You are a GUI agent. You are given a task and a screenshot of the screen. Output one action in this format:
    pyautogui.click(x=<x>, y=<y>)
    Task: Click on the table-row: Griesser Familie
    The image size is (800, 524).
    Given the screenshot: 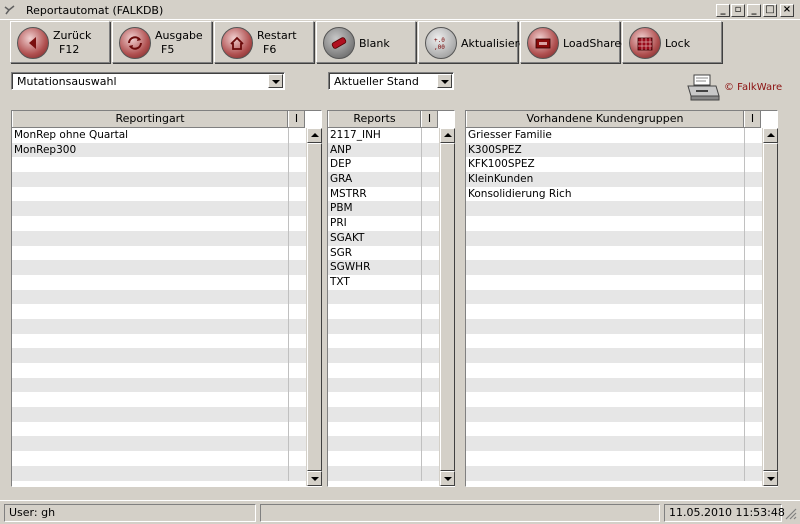 What is the action you would take?
    pyautogui.click(x=614, y=135)
    